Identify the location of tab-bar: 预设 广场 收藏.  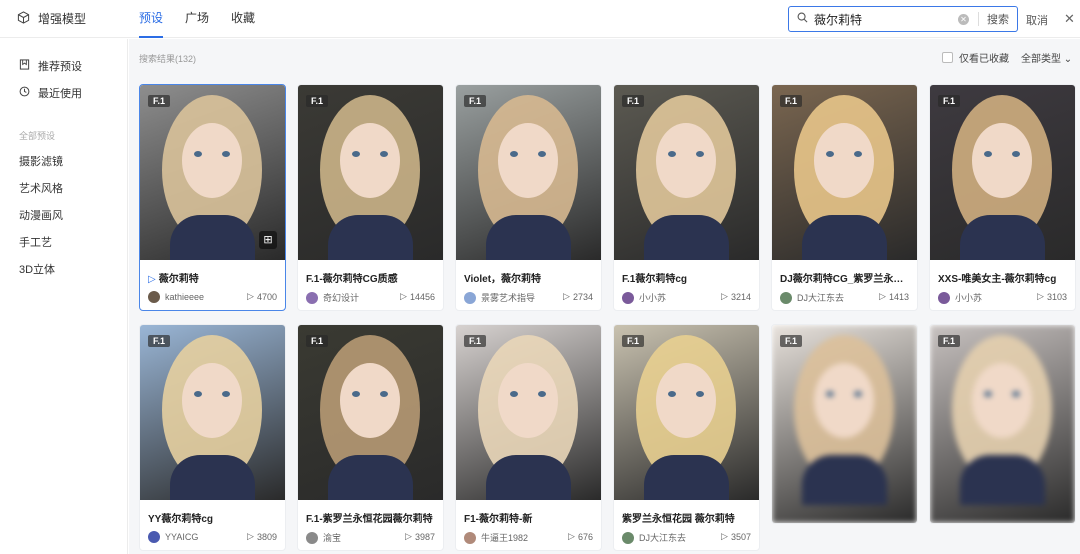
(197, 19).